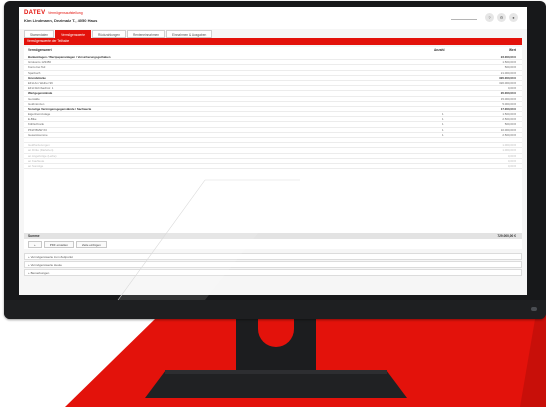 This screenshot has width=546, height=407. I want to click on question-icon: ?, so click(489, 17).